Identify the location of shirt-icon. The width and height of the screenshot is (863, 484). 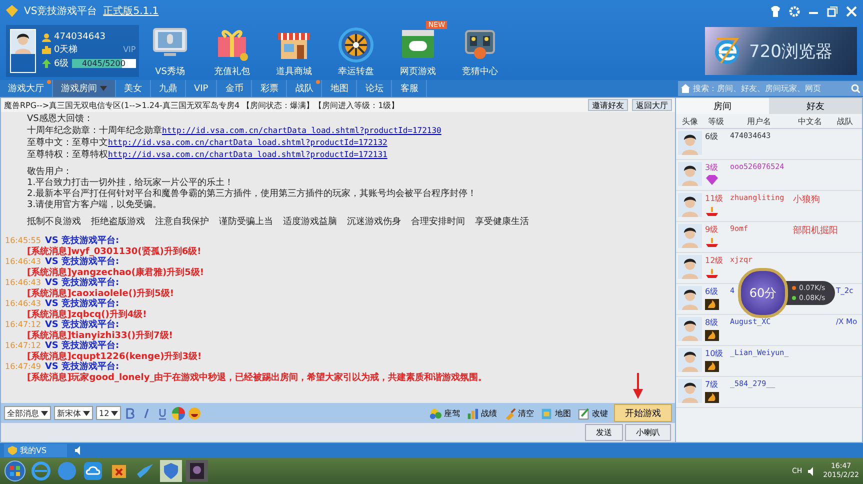
(775, 11).